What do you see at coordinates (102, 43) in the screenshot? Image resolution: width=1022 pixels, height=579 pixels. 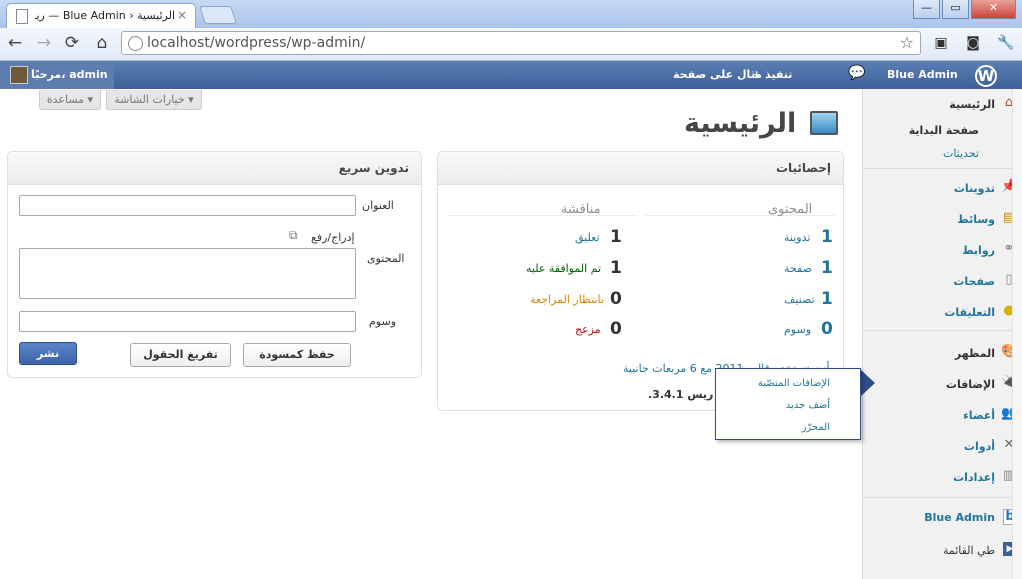 I see `home-icon: ⌂` at bounding box center [102, 43].